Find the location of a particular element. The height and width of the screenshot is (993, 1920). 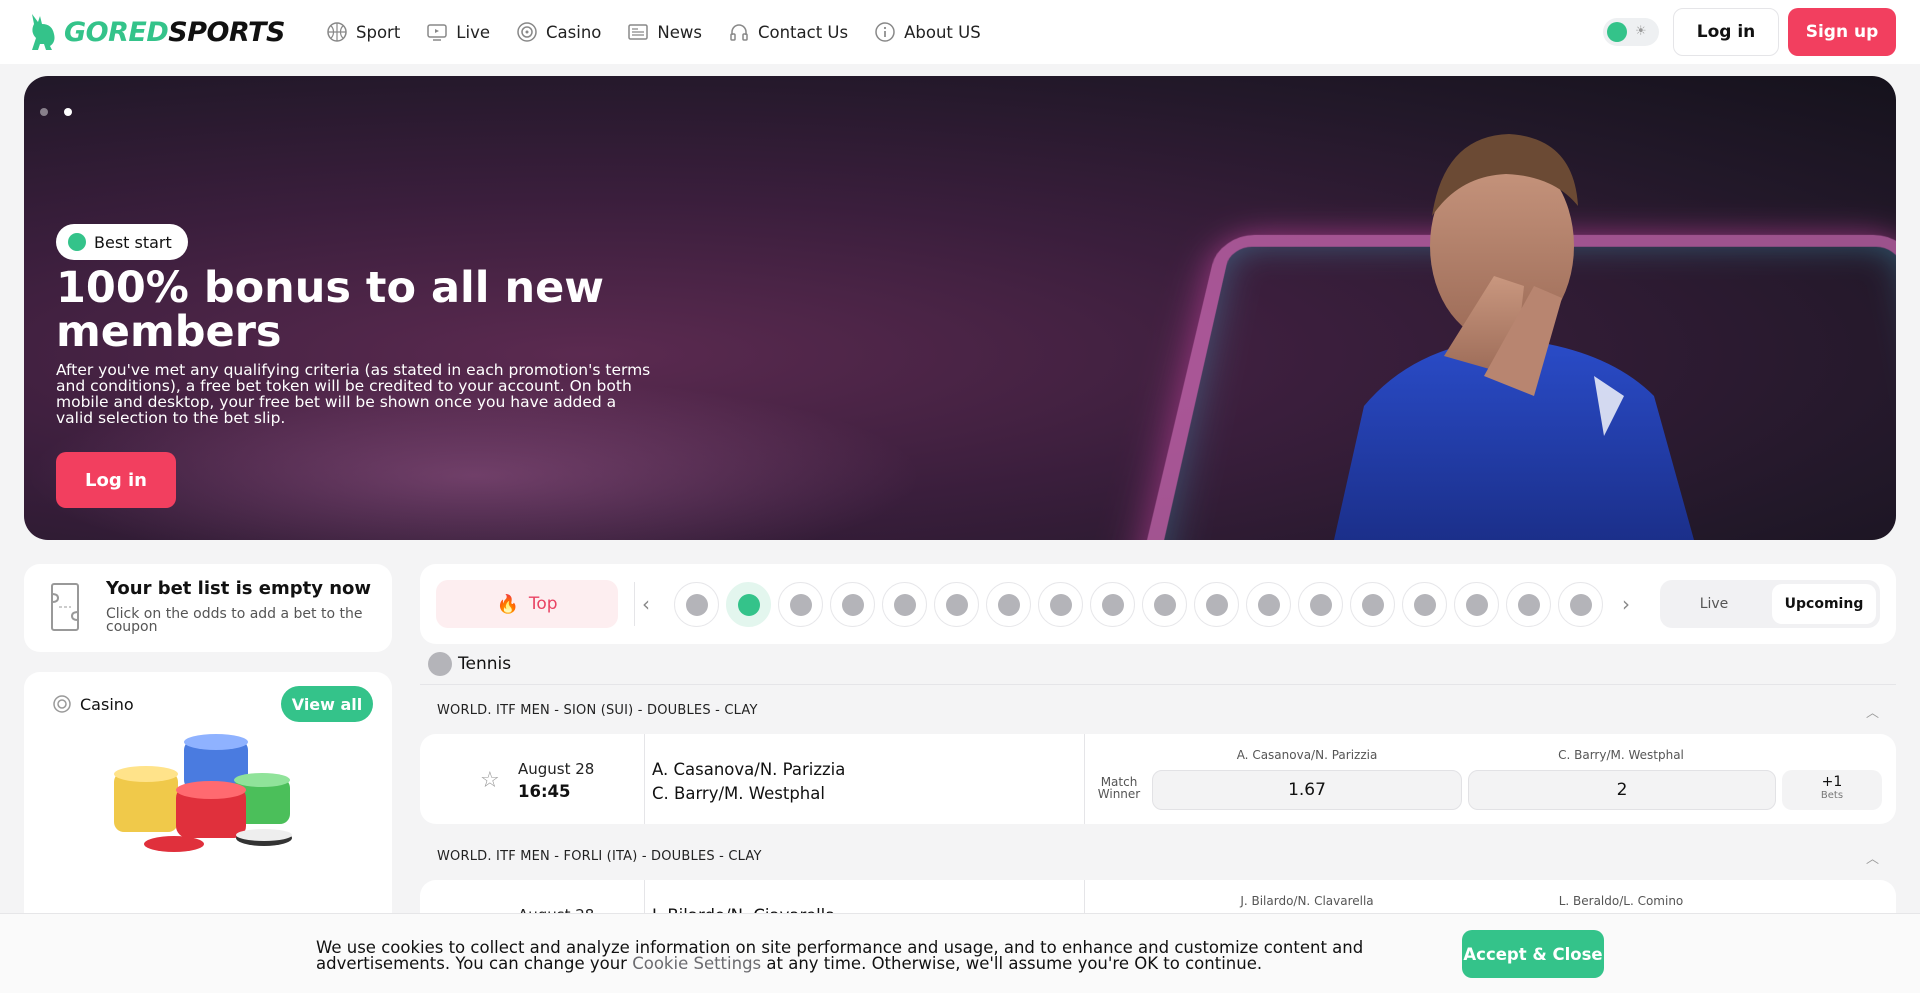

cookie-settings-link: Cookie Settings is located at coordinates (696, 963).